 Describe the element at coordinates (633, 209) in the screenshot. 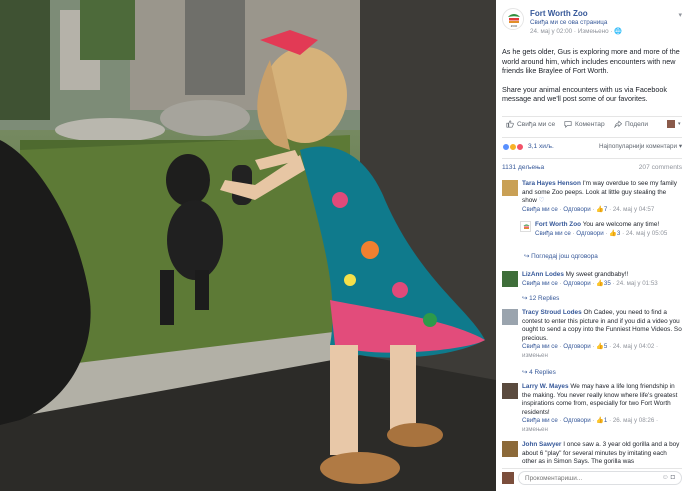

I see `comment-time: 24. мај у 04:57` at that location.